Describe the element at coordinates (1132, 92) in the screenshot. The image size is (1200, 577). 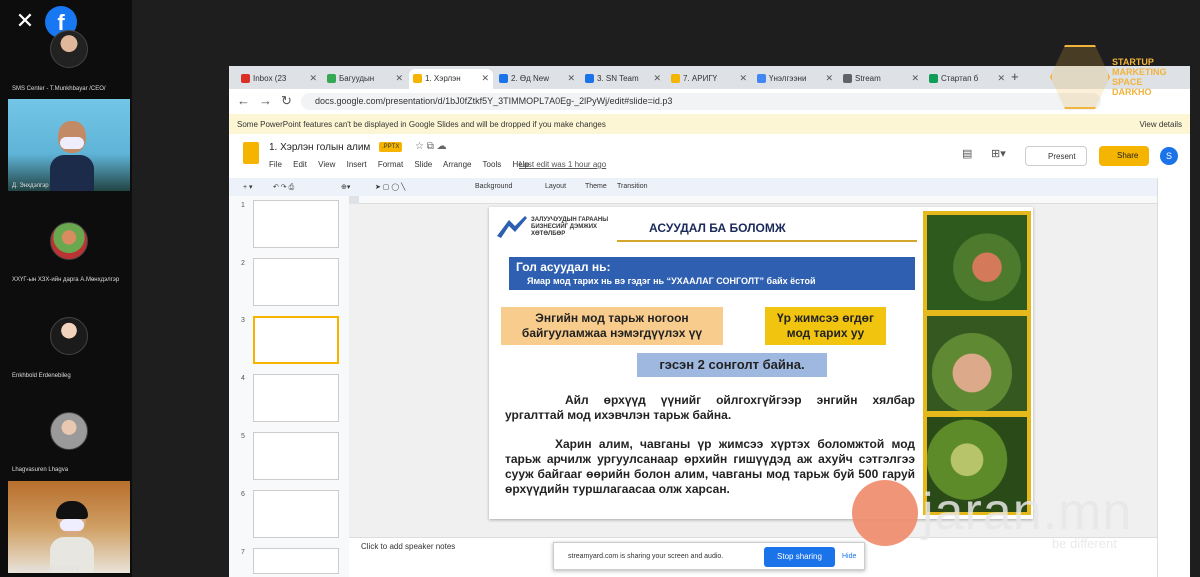
I see `badge-line: DARKHO` at that location.